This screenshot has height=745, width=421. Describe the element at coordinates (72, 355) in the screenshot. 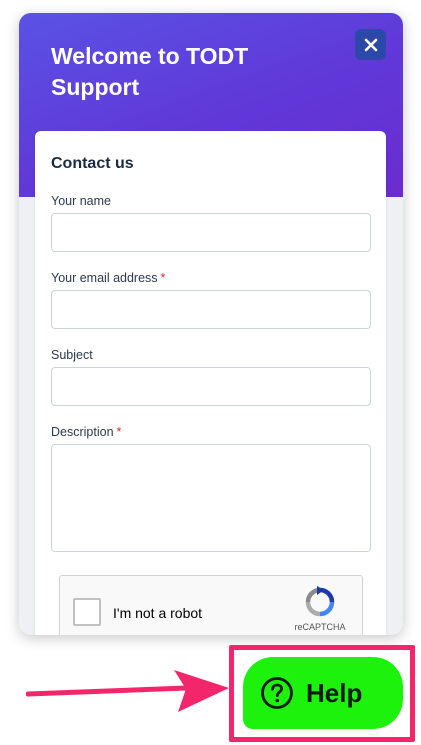

I see `subject-label: Subject` at that location.